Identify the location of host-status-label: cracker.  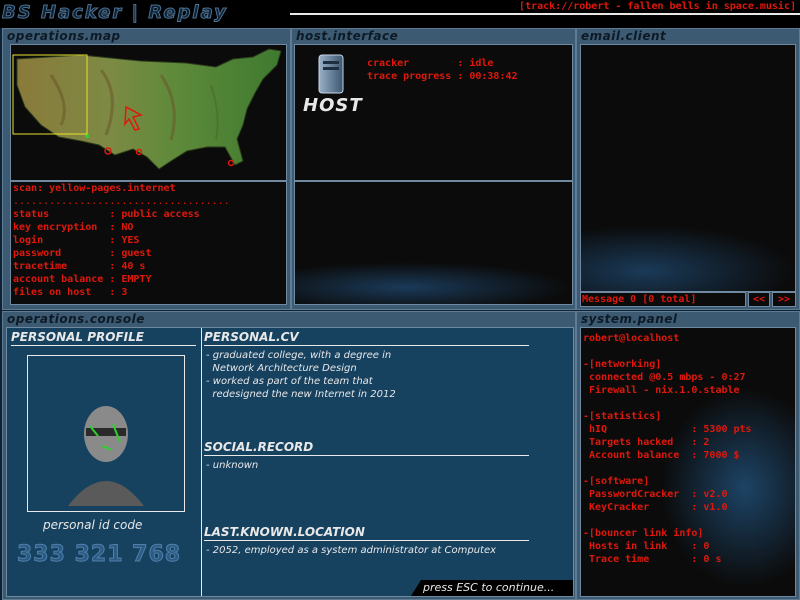
(412, 63).